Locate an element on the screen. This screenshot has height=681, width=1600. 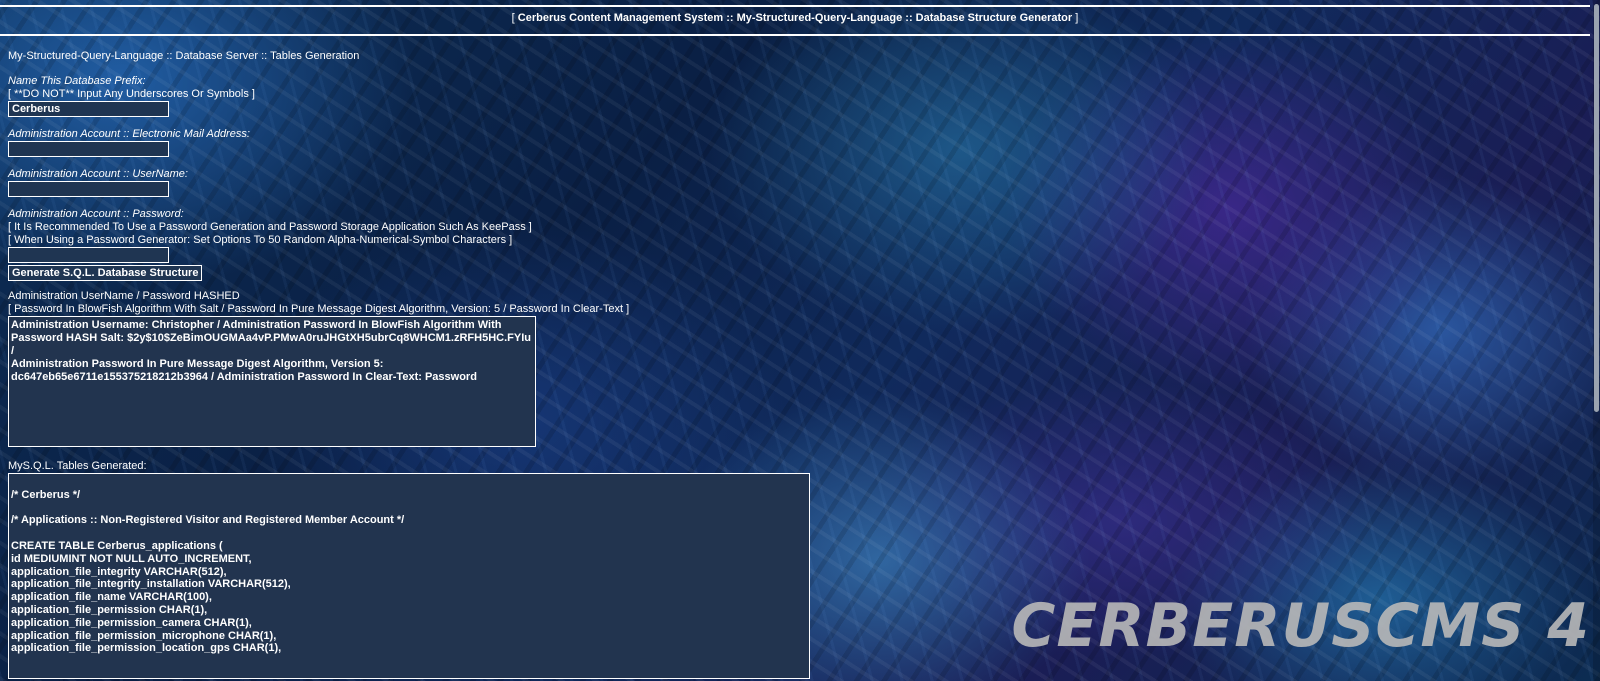
title-suffix: ] is located at coordinates (1077, 18).